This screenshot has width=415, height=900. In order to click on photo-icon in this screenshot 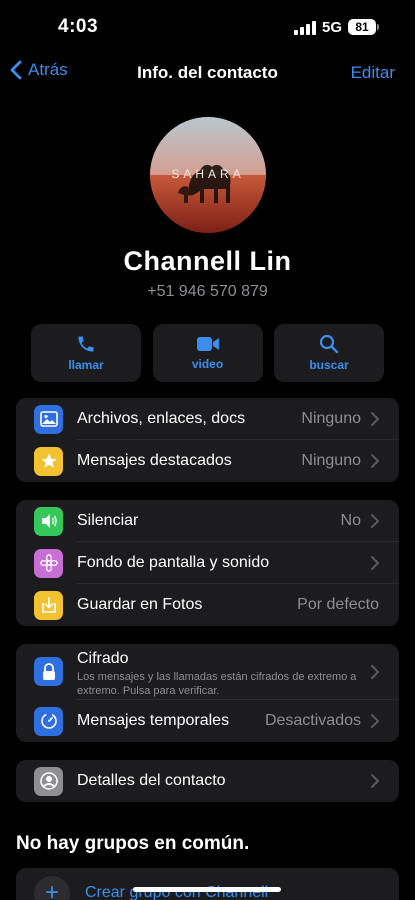, I will do `click(48, 419)`.